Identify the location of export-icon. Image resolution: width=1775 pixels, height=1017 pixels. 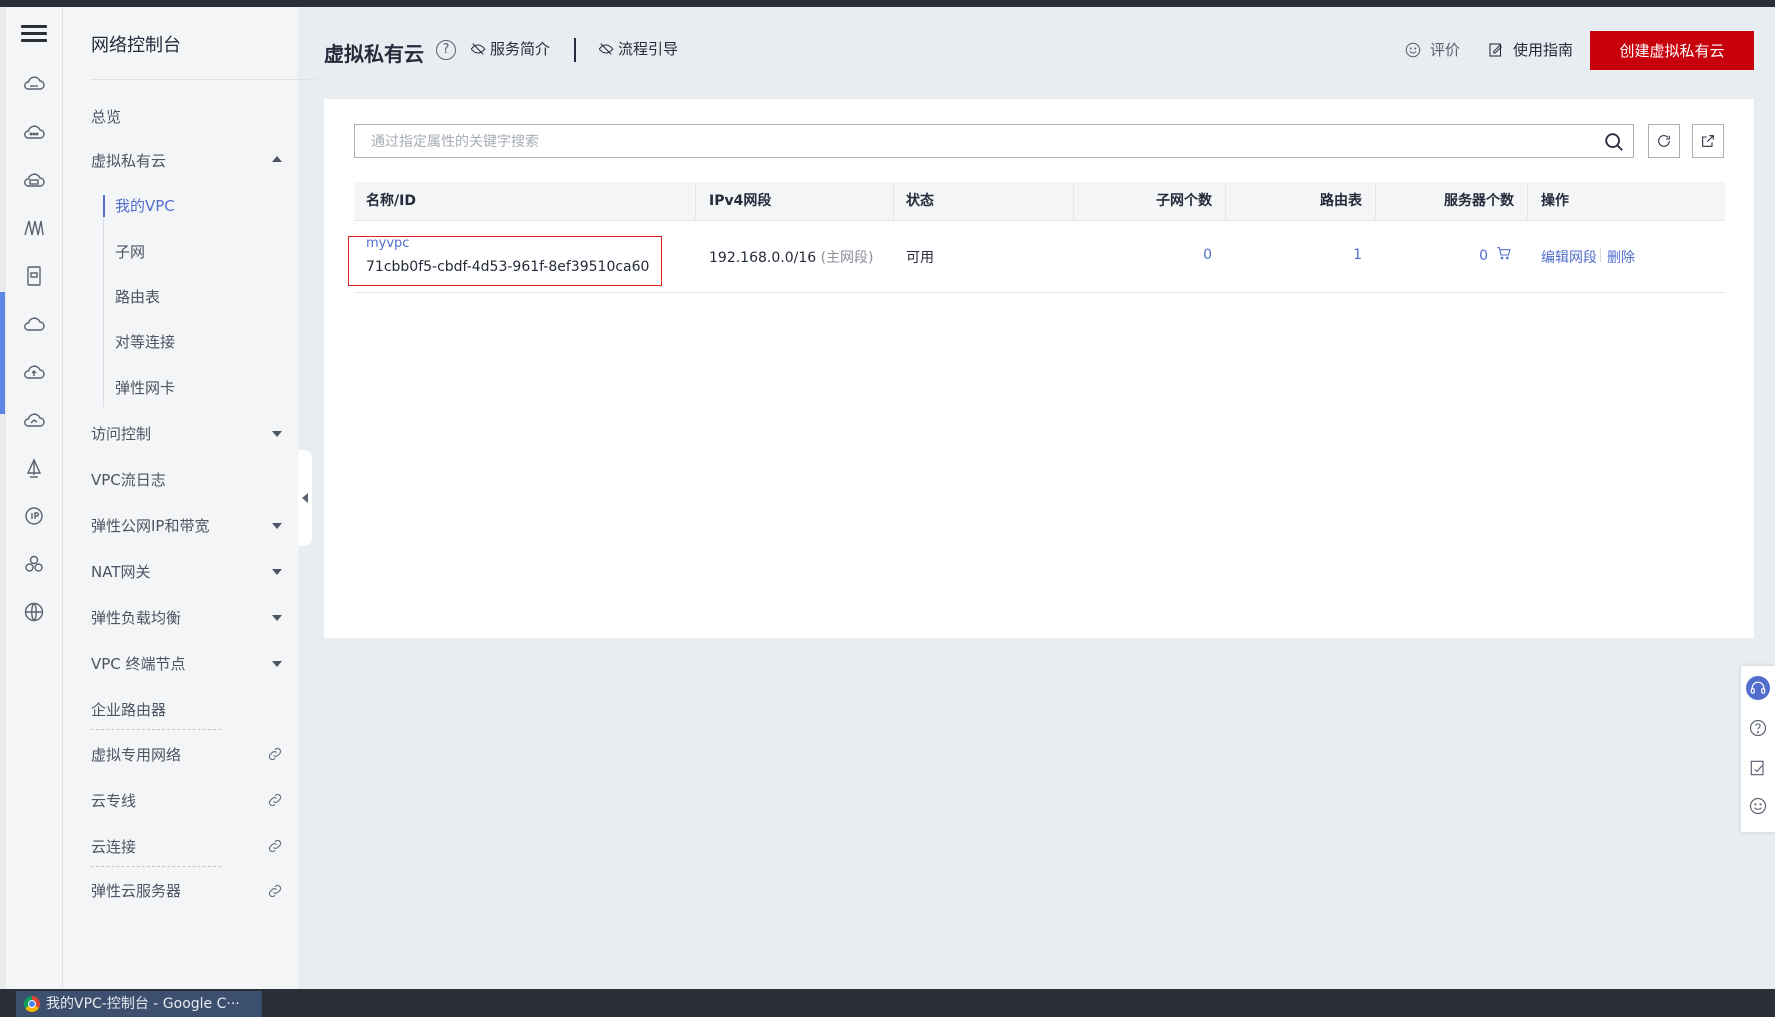
(1708, 141).